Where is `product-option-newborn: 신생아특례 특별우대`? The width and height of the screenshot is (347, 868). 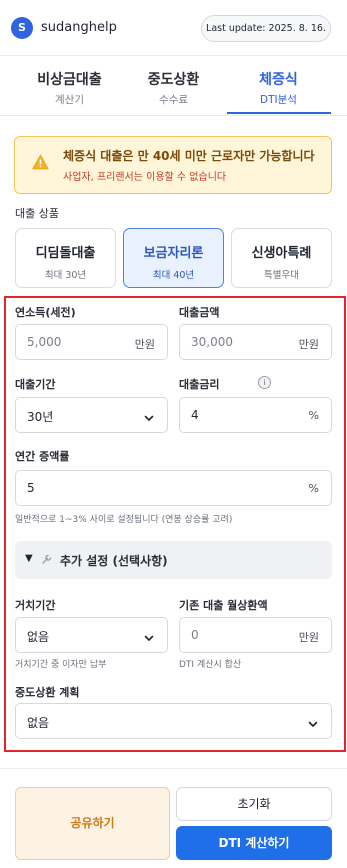 product-option-newborn: 신생아특례 특별우대 is located at coordinates (281, 258).